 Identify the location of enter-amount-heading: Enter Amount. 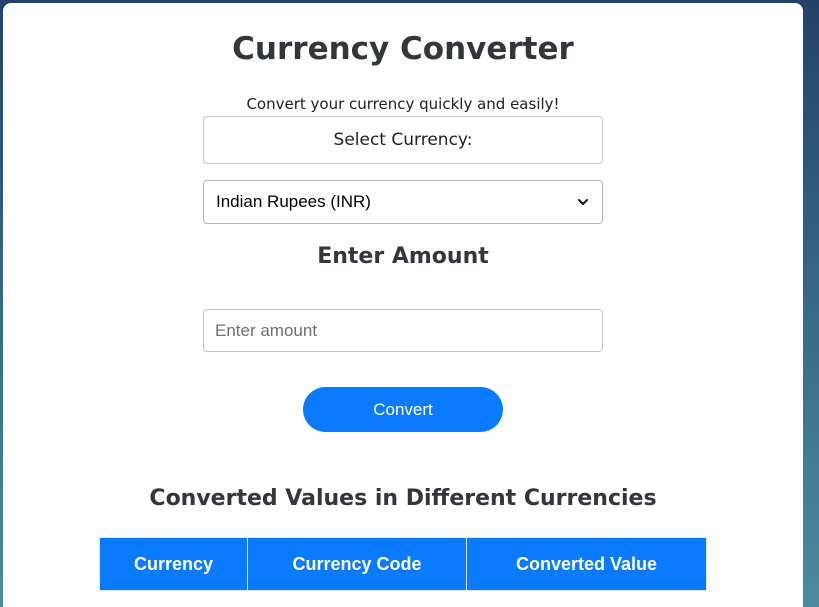
(403, 256).